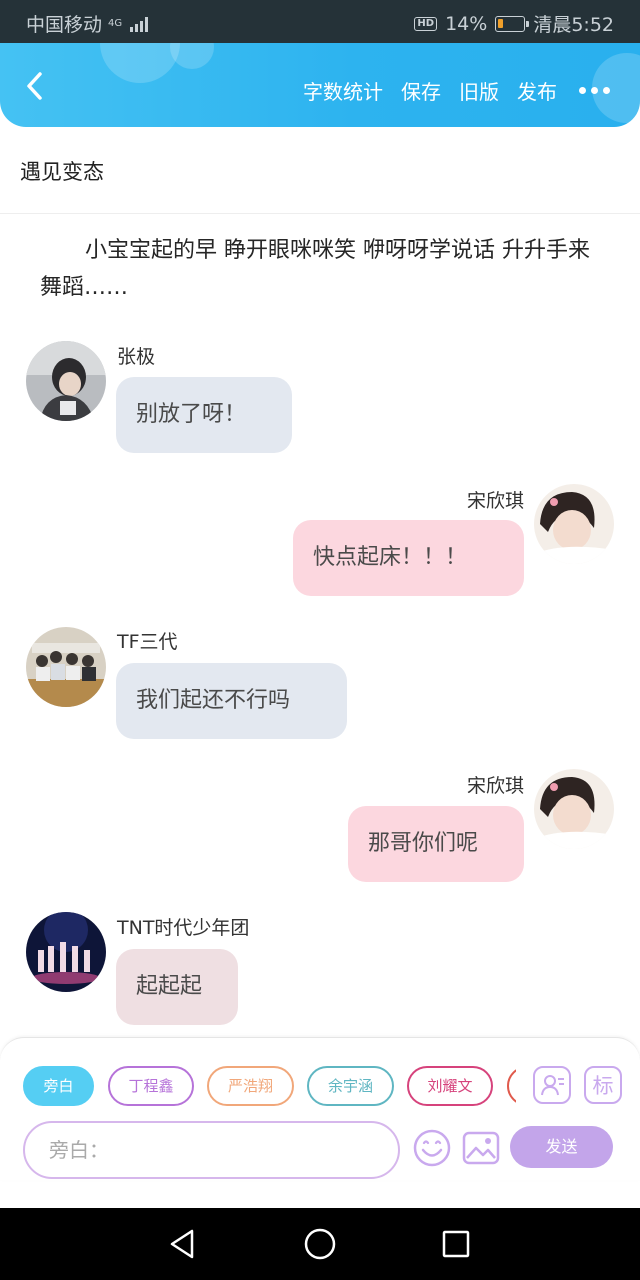 The height and width of the screenshot is (1280, 640). I want to click on navigation-bar, so click(320, 1244).